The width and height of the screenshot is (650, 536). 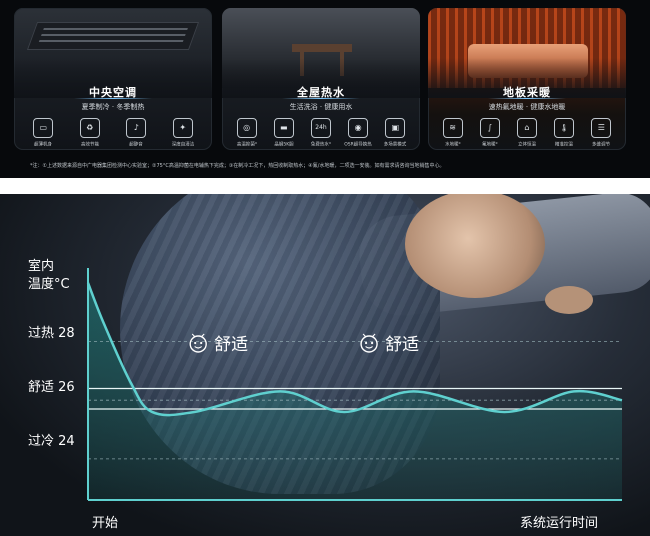 I want to click on feature-item: ⌂ 立体恒温, so click(x=527, y=133).